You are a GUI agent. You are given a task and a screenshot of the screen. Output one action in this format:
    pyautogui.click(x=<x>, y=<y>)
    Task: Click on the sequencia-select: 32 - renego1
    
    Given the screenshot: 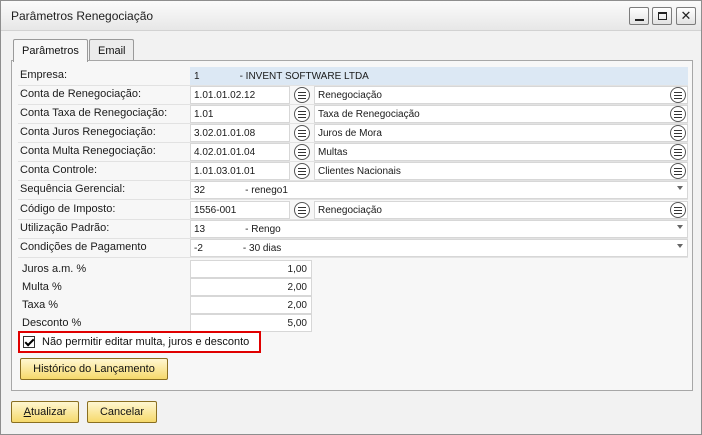 What is the action you would take?
    pyautogui.click(x=439, y=190)
    